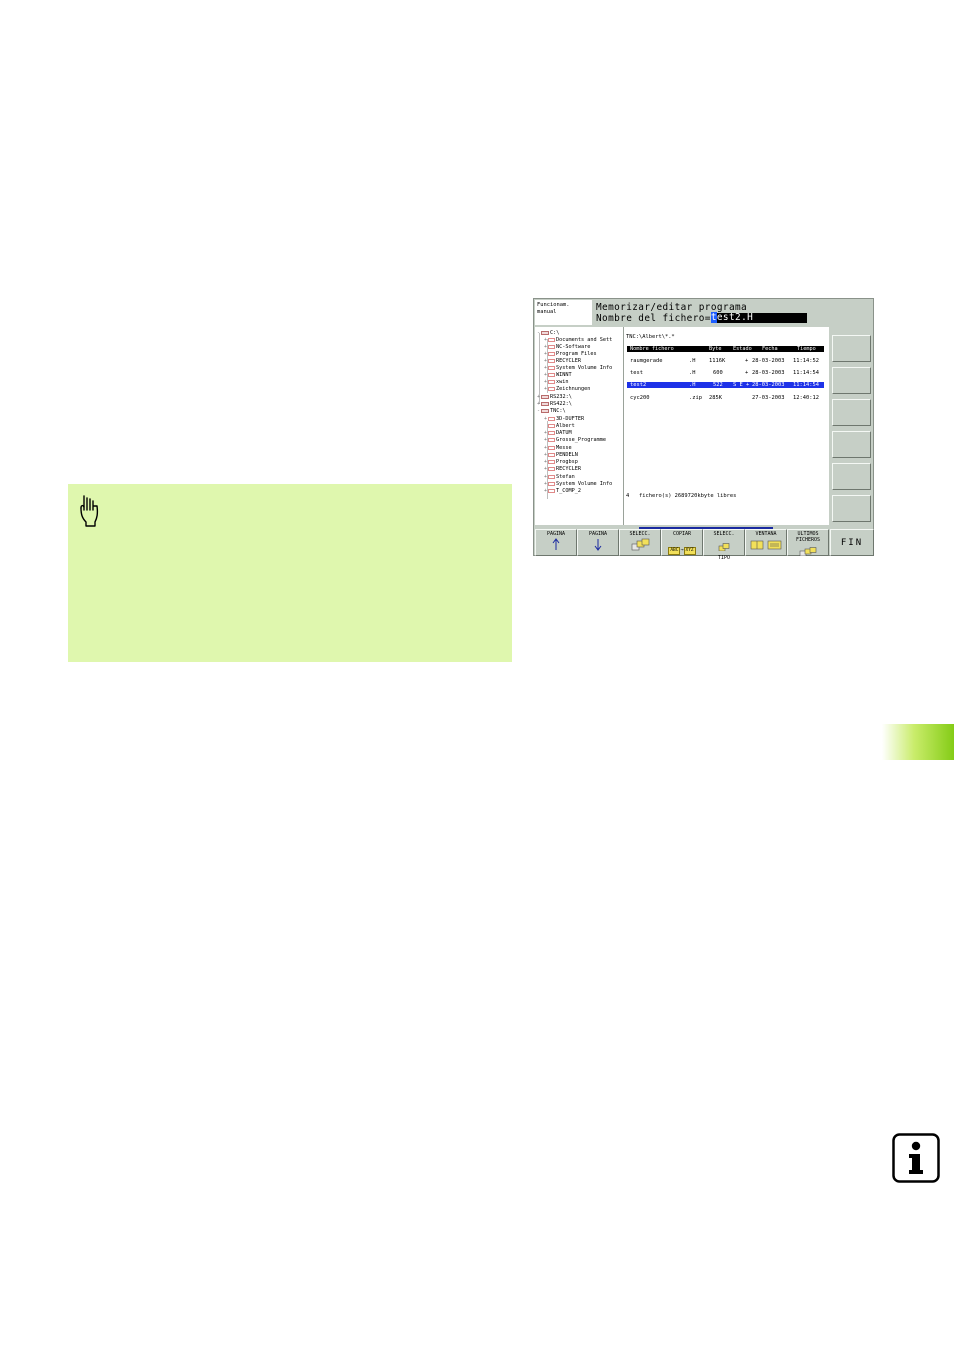 Image resolution: width=954 pixels, height=1348 pixels. Describe the element at coordinates (652, 349) in the screenshot. I see `column-name: Nombre fichero` at that location.